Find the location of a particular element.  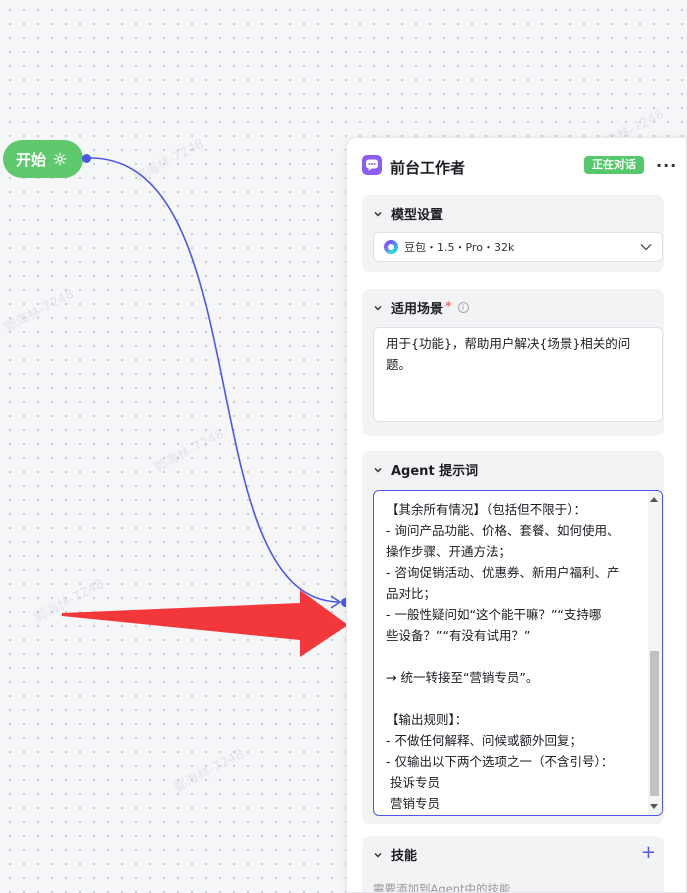

skills-header: 技能 is located at coordinates (395, 854).